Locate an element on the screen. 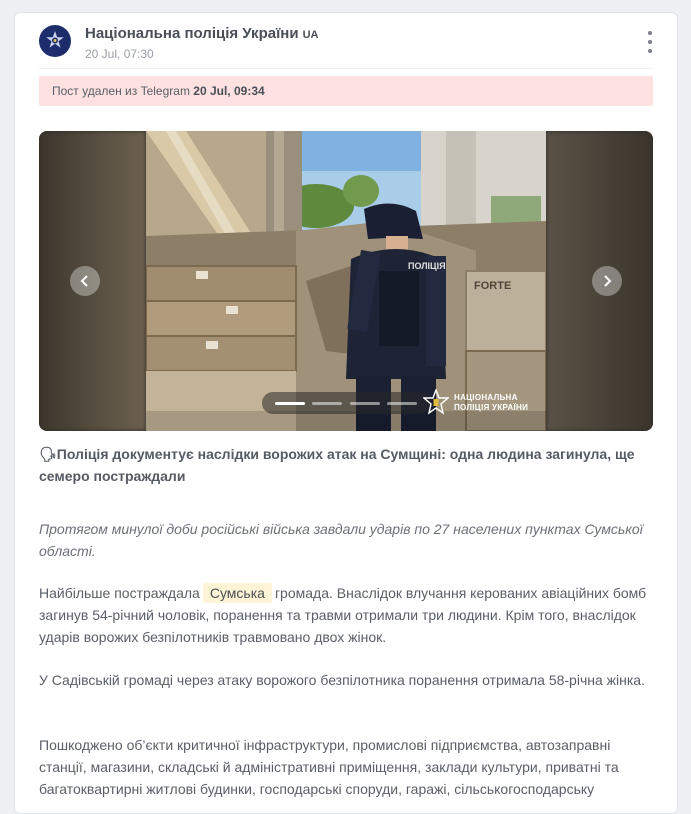 The height and width of the screenshot is (814, 691). more-options-button is located at coordinates (650, 42).